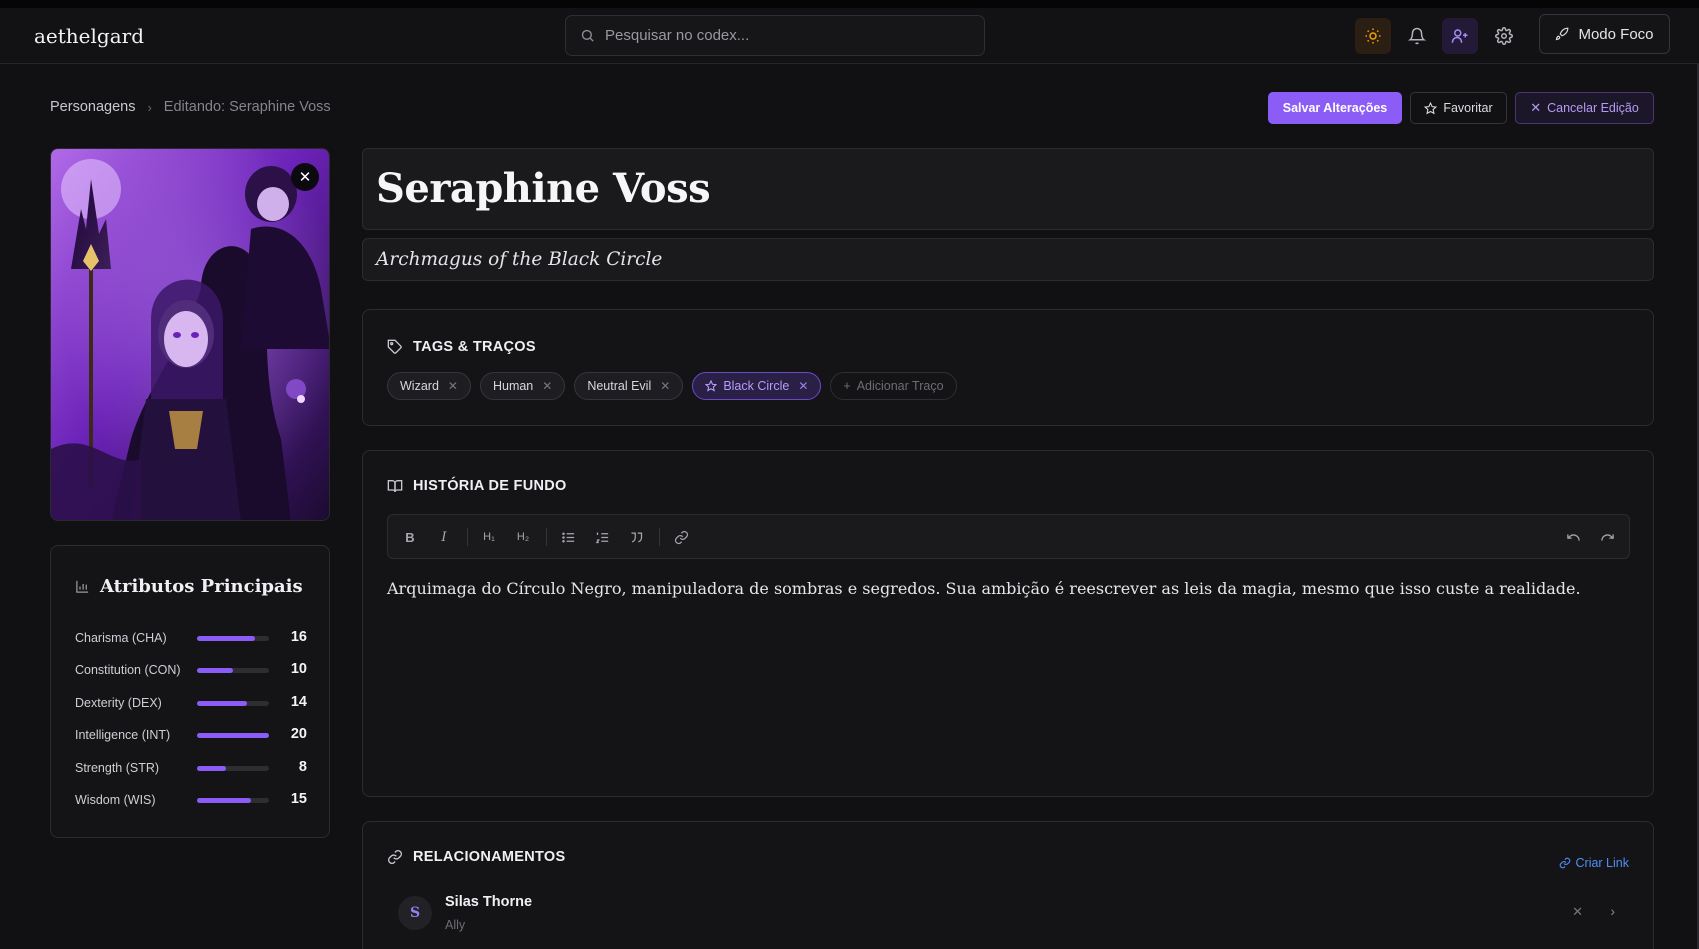  I want to click on redo-icon, so click(1607, 537).